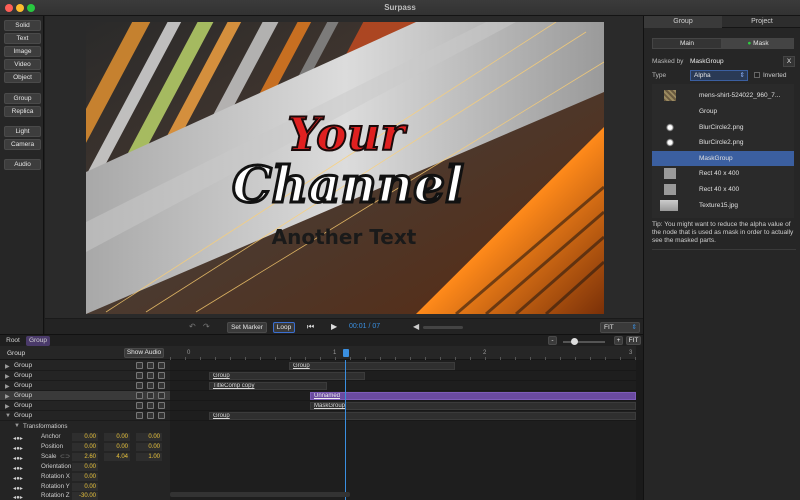  Describe the element at coordinates (149, 457) in the screenshot. I see `value-field: 1.00` at that location.